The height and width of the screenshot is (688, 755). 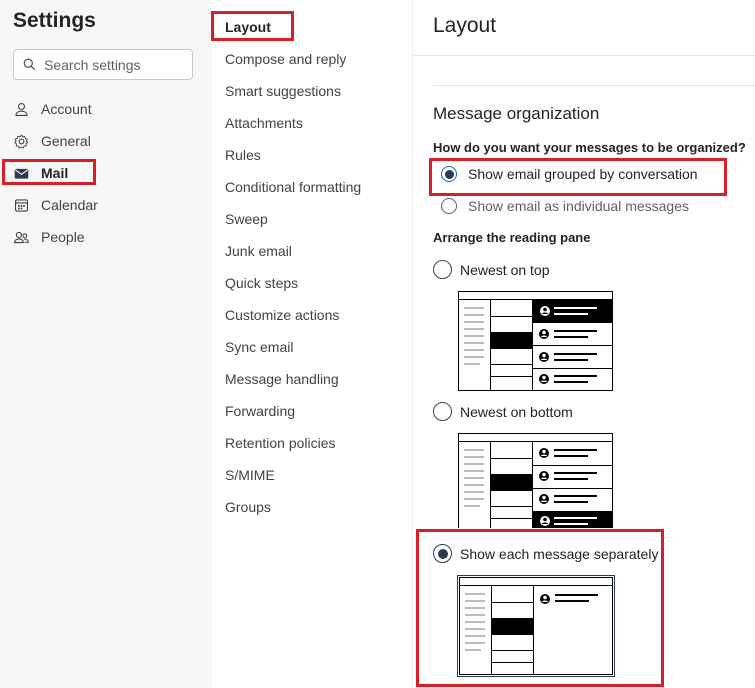 What do you see at coordinates (250, 475) in the screenshot?
I see `submenu-smime: S/MIME` at bounding box center [250, 475].